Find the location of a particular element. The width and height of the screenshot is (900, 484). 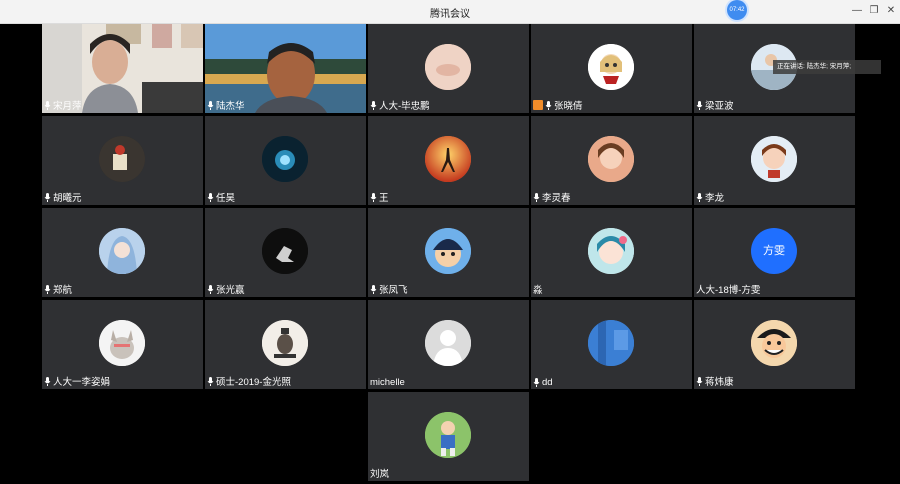

participant-tile-16: 人大一李姿娟 is located at coordinates (122, 344).